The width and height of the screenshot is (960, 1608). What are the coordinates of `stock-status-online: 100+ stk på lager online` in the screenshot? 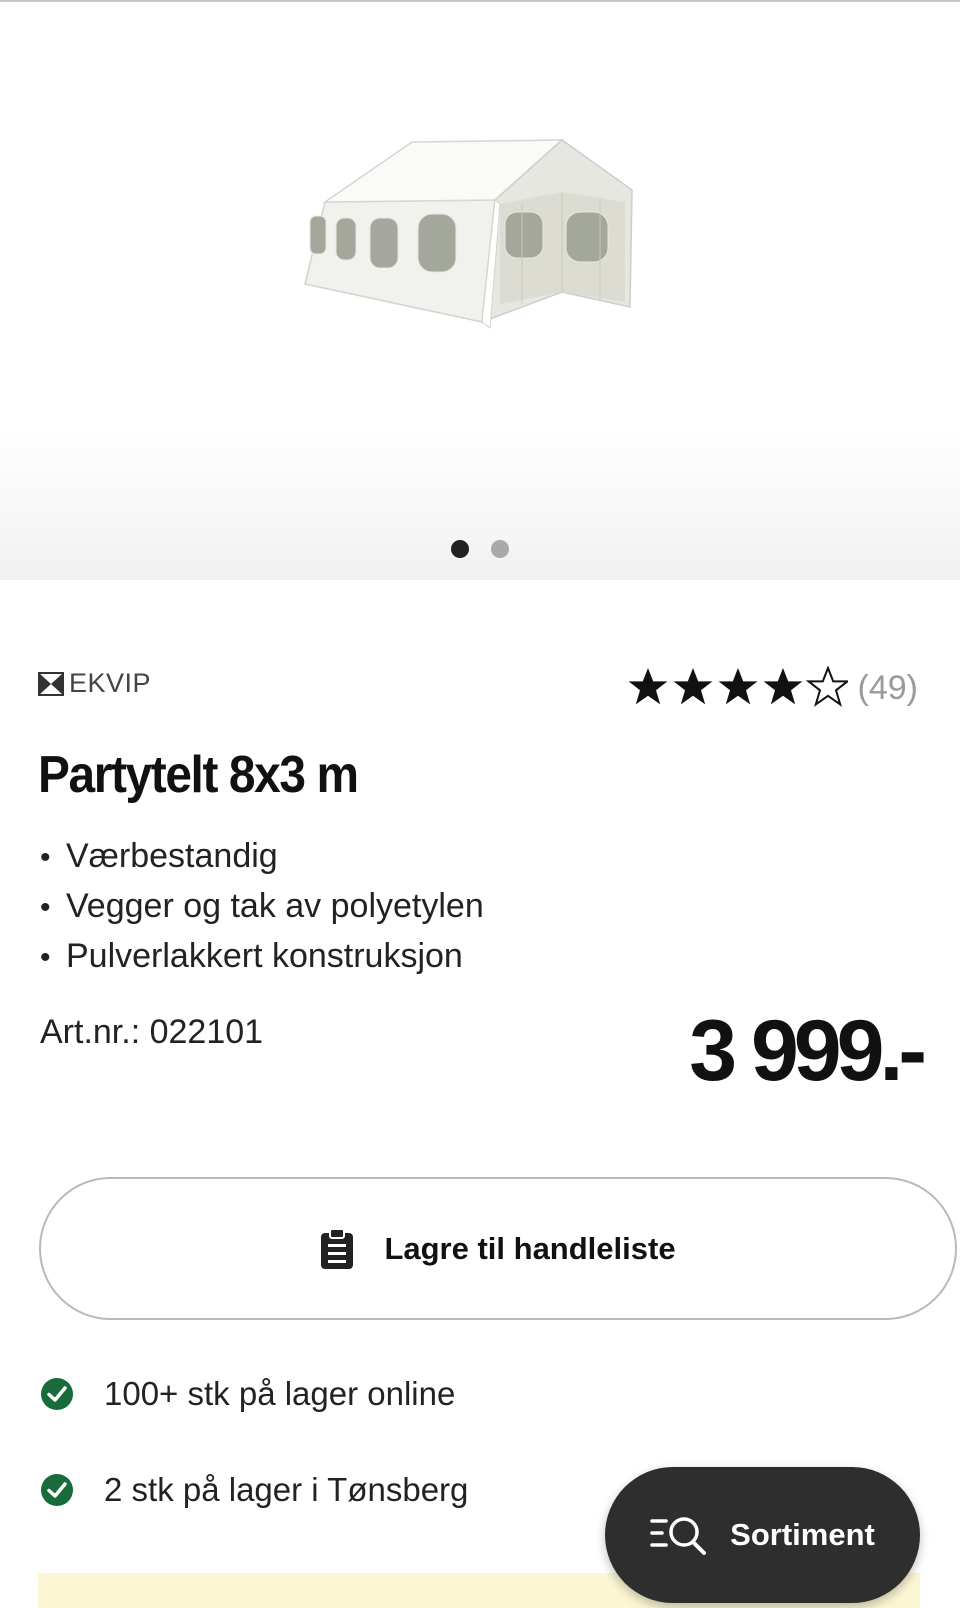 It's located at (247, 1394).